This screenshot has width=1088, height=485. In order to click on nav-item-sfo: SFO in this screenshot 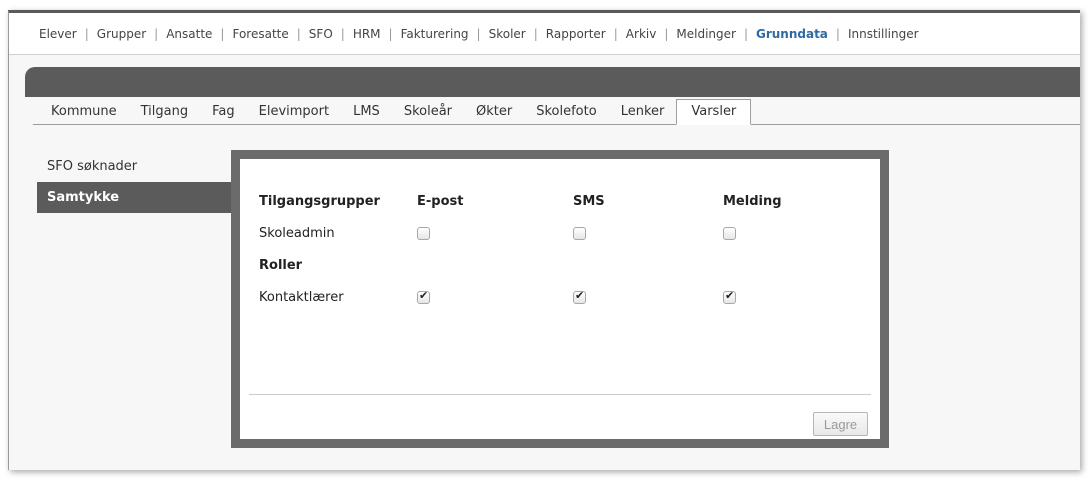, I will do `click(321, 34)`.